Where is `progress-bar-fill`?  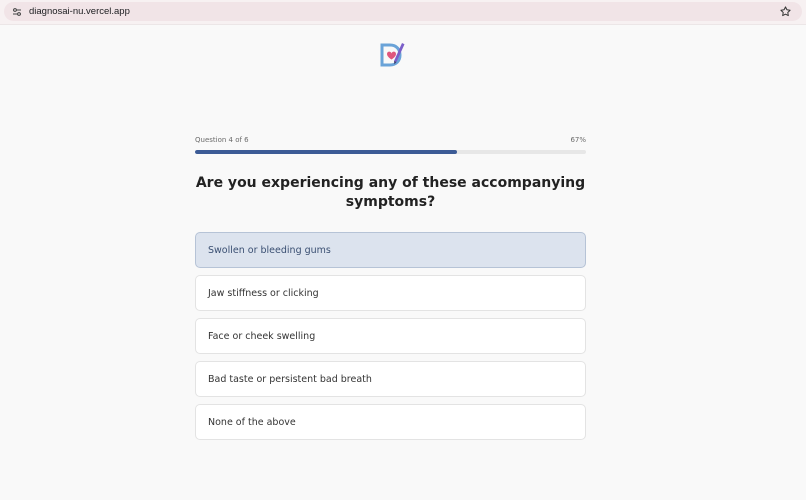
progress-bar-fill is located at coordinates (326, 152).